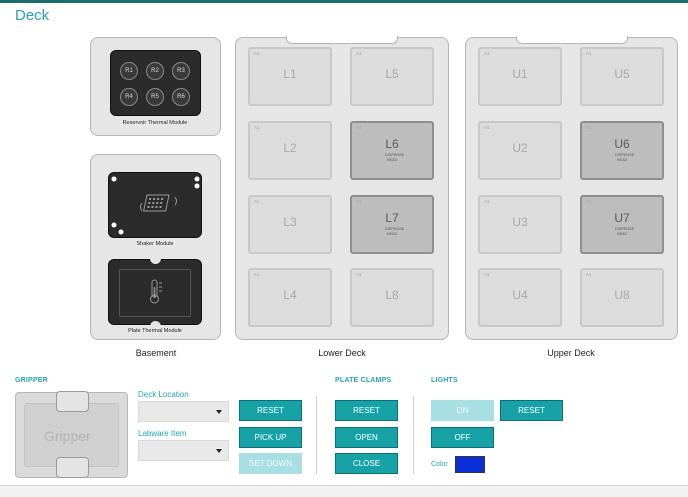 This screenshot has height=497, width=688. Describe the element at coordinates (155, 331) in the screenshot. I see `plate-thermal-module-label: Plate Thermal Module` at that location.